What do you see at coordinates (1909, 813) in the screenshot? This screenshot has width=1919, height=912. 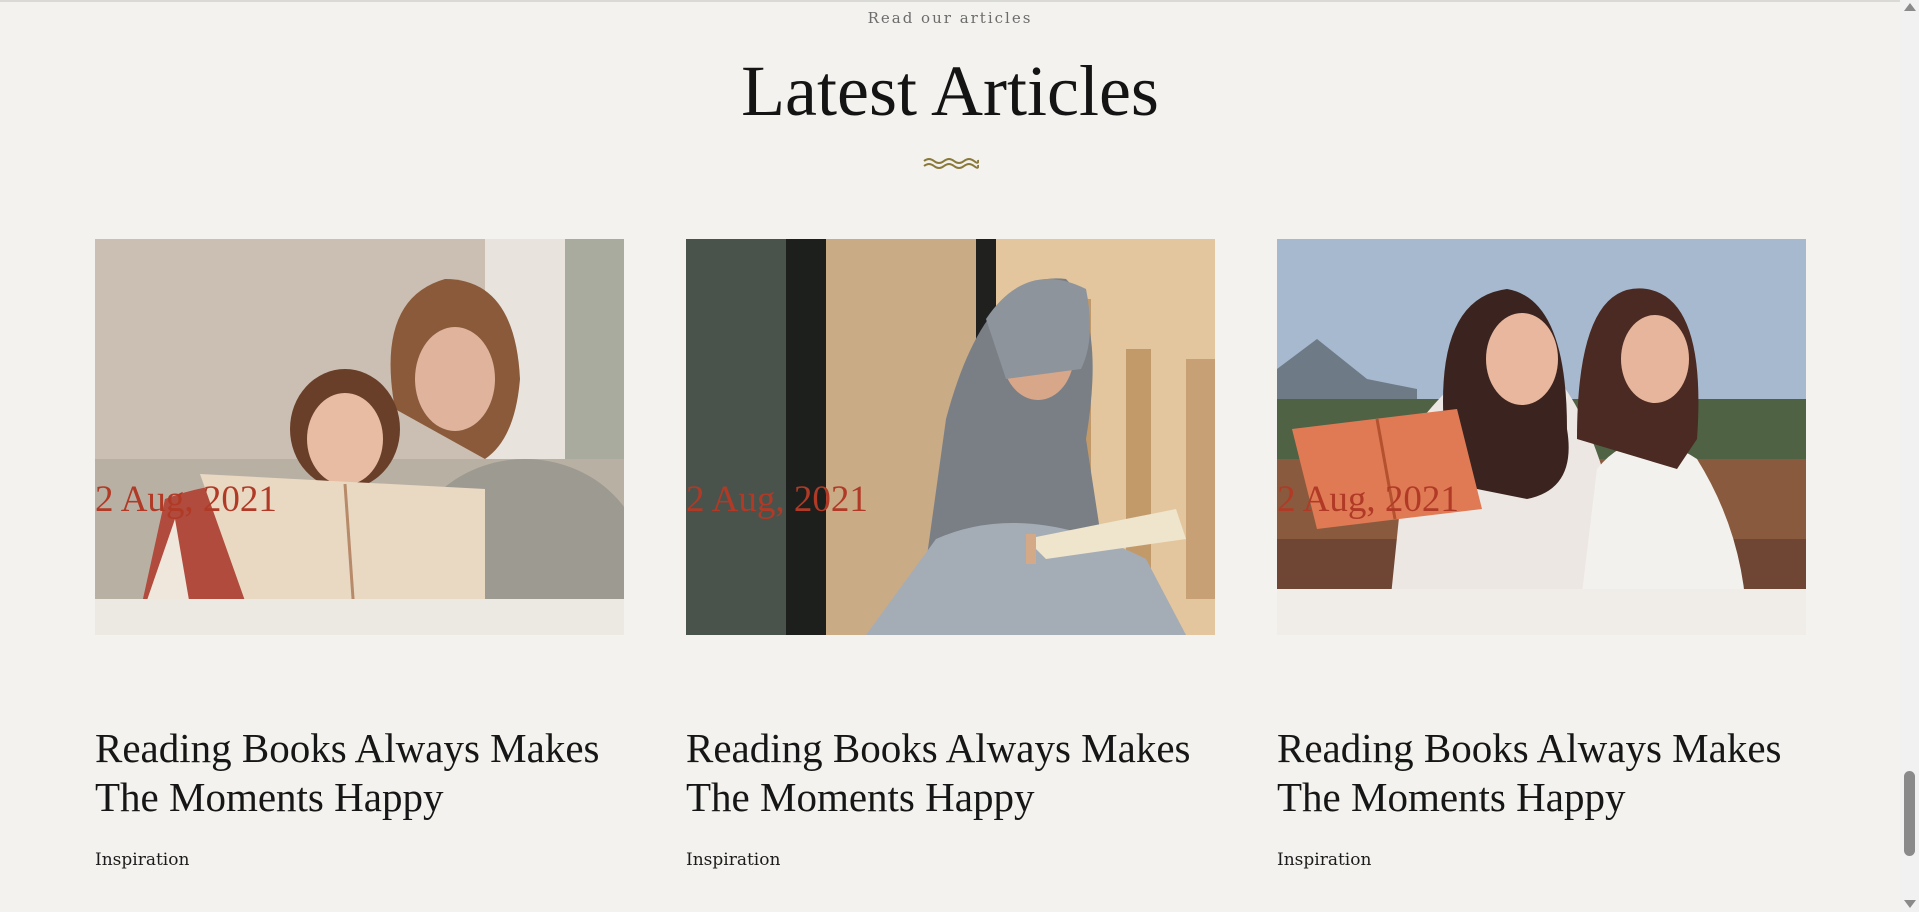 I see `scrollbar-thumb` at bounding box center [1909, 813].